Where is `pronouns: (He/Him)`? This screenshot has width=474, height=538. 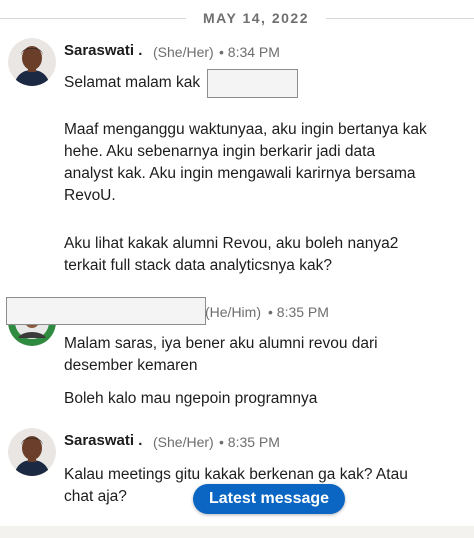 pronouns: (He/Him) is located at coordinates (233, 312).